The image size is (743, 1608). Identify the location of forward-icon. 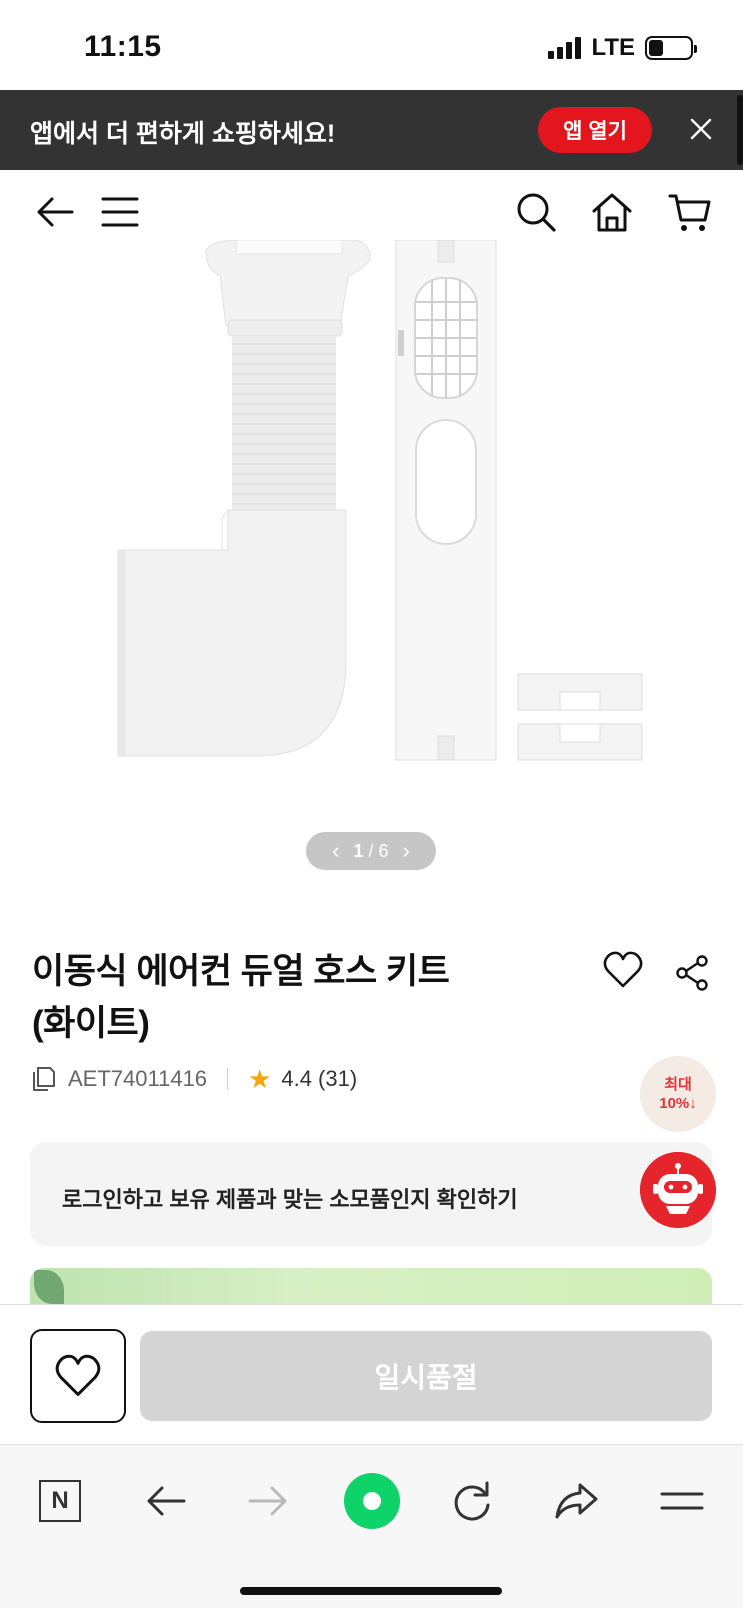
(268, 1501).